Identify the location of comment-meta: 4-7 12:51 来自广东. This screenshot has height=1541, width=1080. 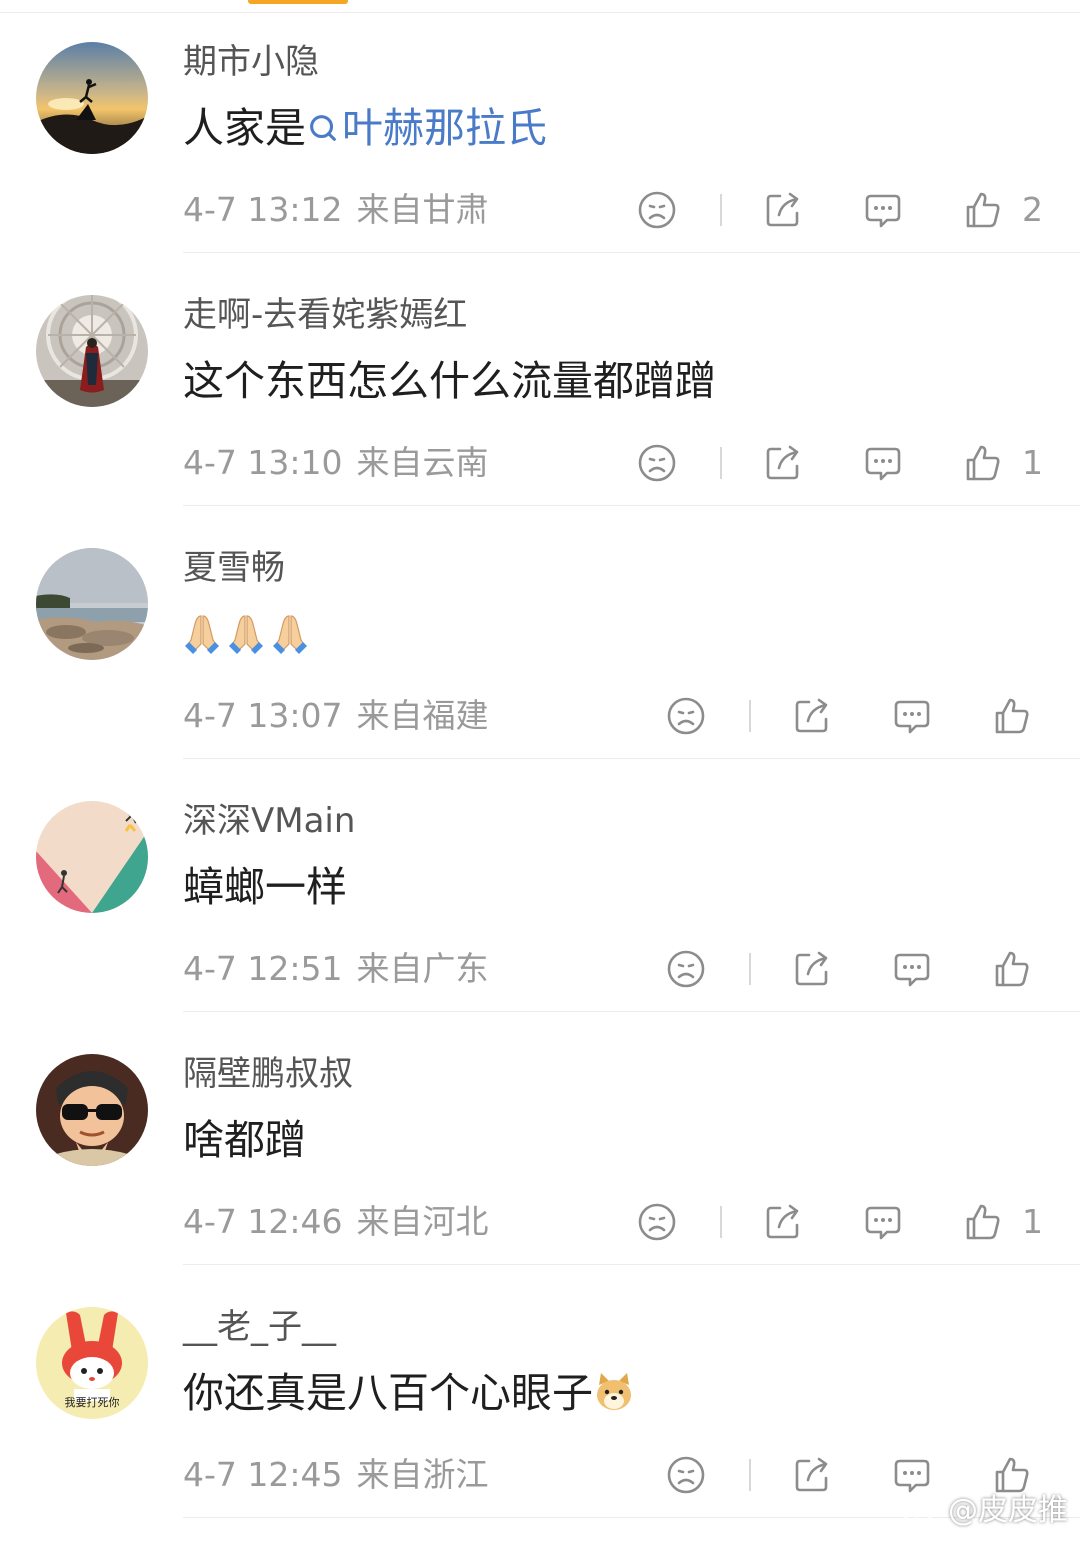
(336, 969).